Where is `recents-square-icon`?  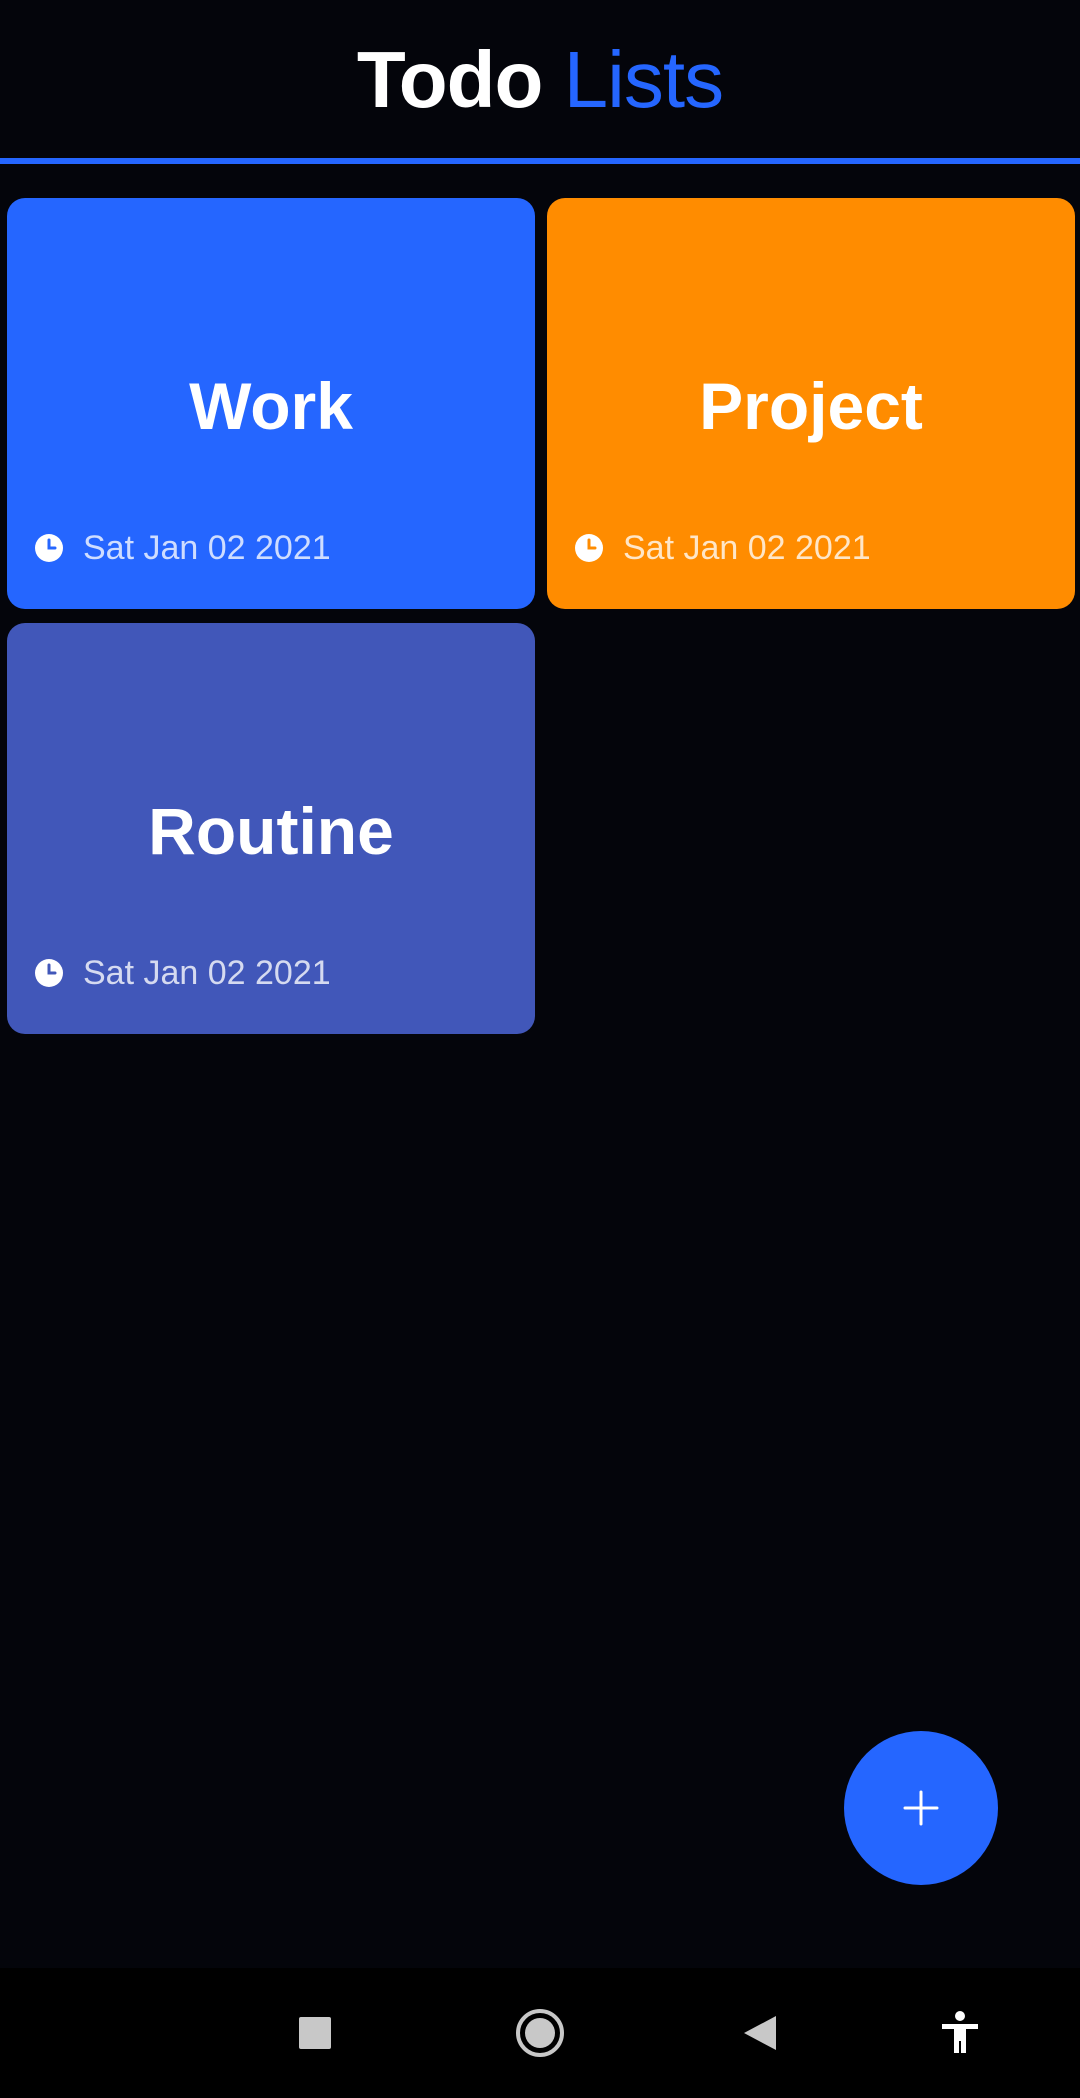 recents-square-icon is located at coordinates (315, 2033).